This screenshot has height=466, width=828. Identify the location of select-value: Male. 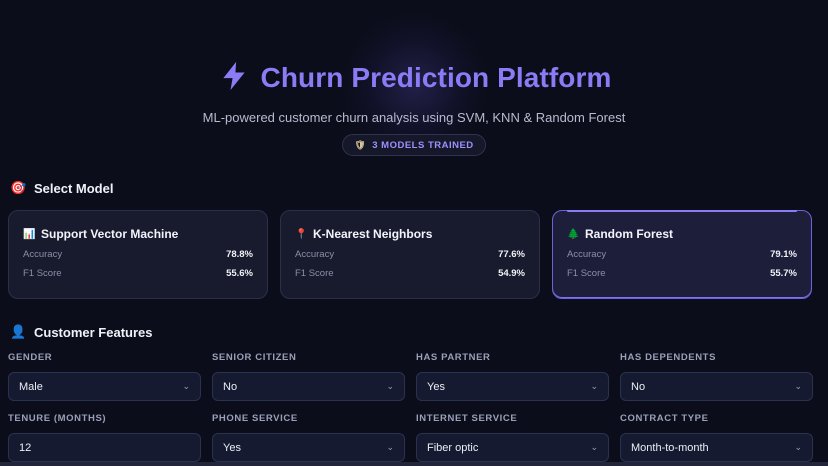
(31, 386).